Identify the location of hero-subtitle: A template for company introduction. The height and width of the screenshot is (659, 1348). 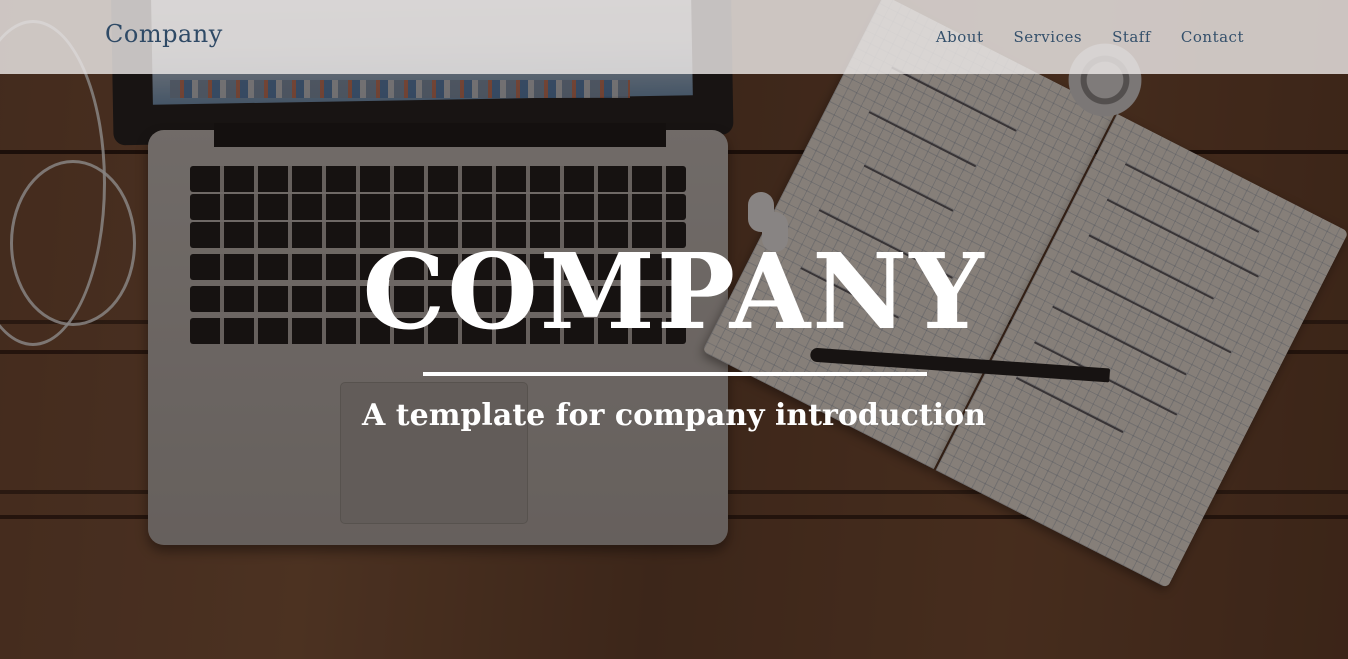
(674, 415).